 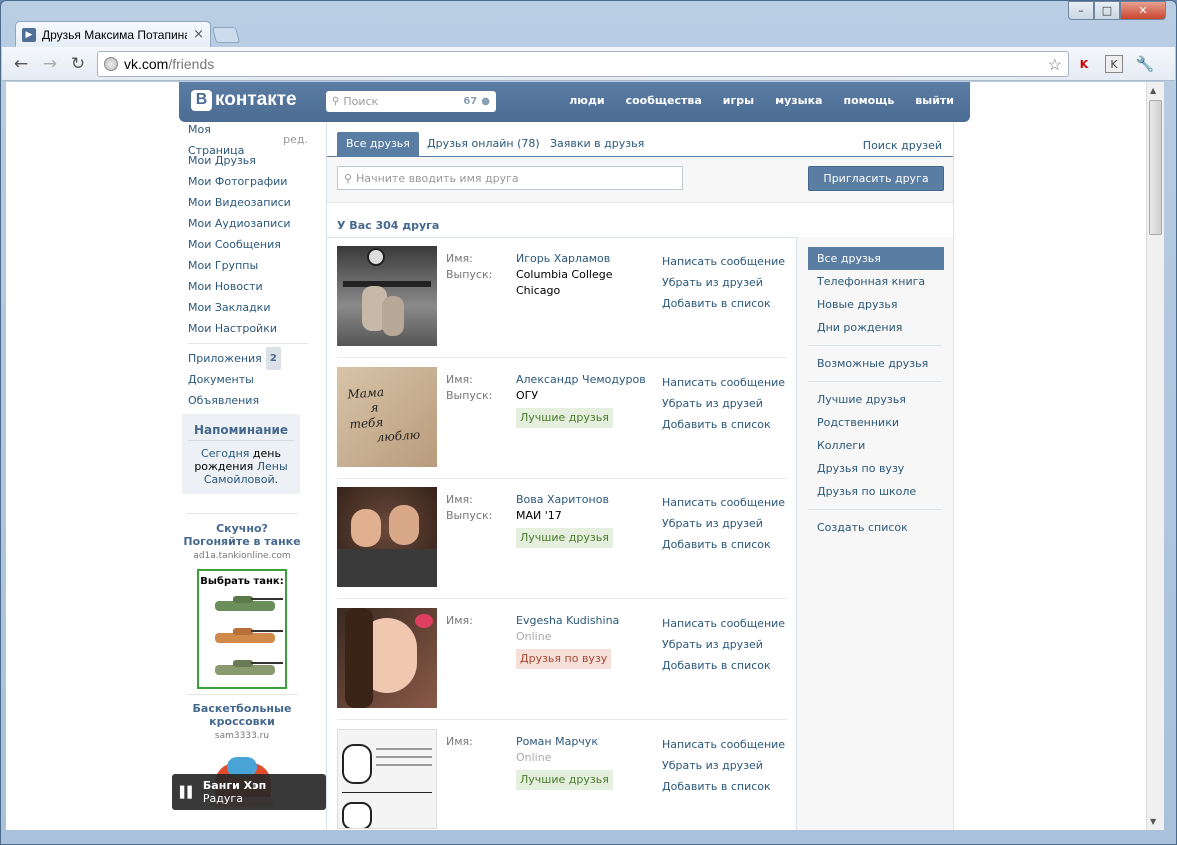 I want to click on reminder-today-link: Сегодня, so click(x=225, y=453).